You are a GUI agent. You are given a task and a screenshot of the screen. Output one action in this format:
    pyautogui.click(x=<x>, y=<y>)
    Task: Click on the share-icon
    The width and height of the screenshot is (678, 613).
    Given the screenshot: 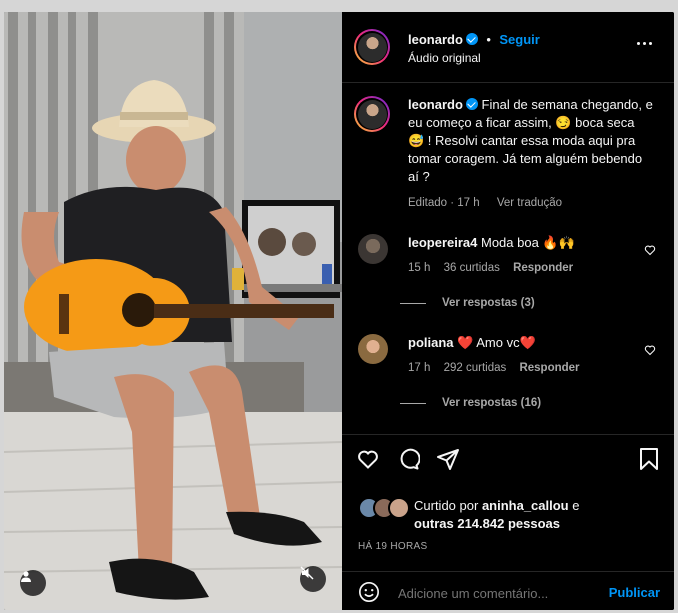 What is the action you would take?
    pyautogui.click(x=448, y=459)
    